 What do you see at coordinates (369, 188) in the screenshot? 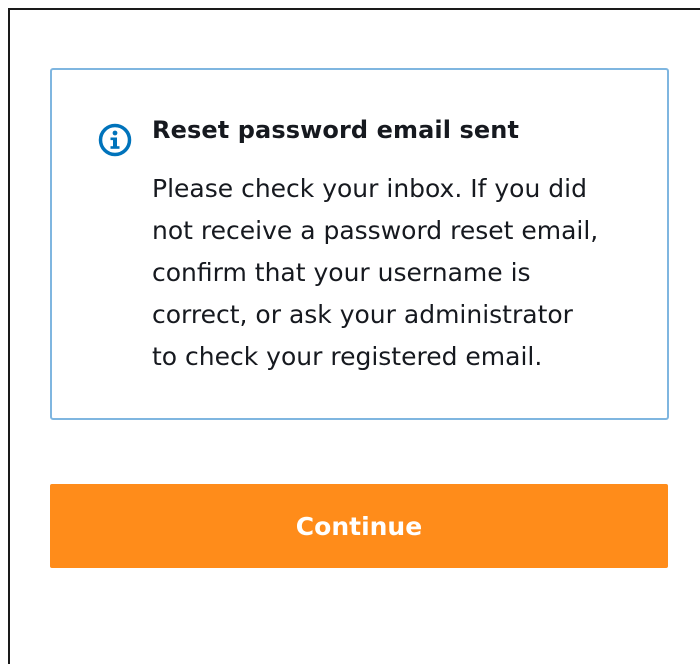
I see `alert-message-line: Please check your inbox. If you did` at bounding box center [369, 188].